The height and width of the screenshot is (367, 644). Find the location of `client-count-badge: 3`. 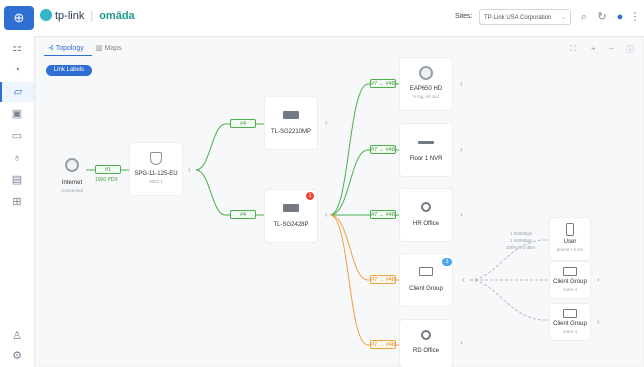

client-count-badge: 3 is located at coordinates (447, 262).